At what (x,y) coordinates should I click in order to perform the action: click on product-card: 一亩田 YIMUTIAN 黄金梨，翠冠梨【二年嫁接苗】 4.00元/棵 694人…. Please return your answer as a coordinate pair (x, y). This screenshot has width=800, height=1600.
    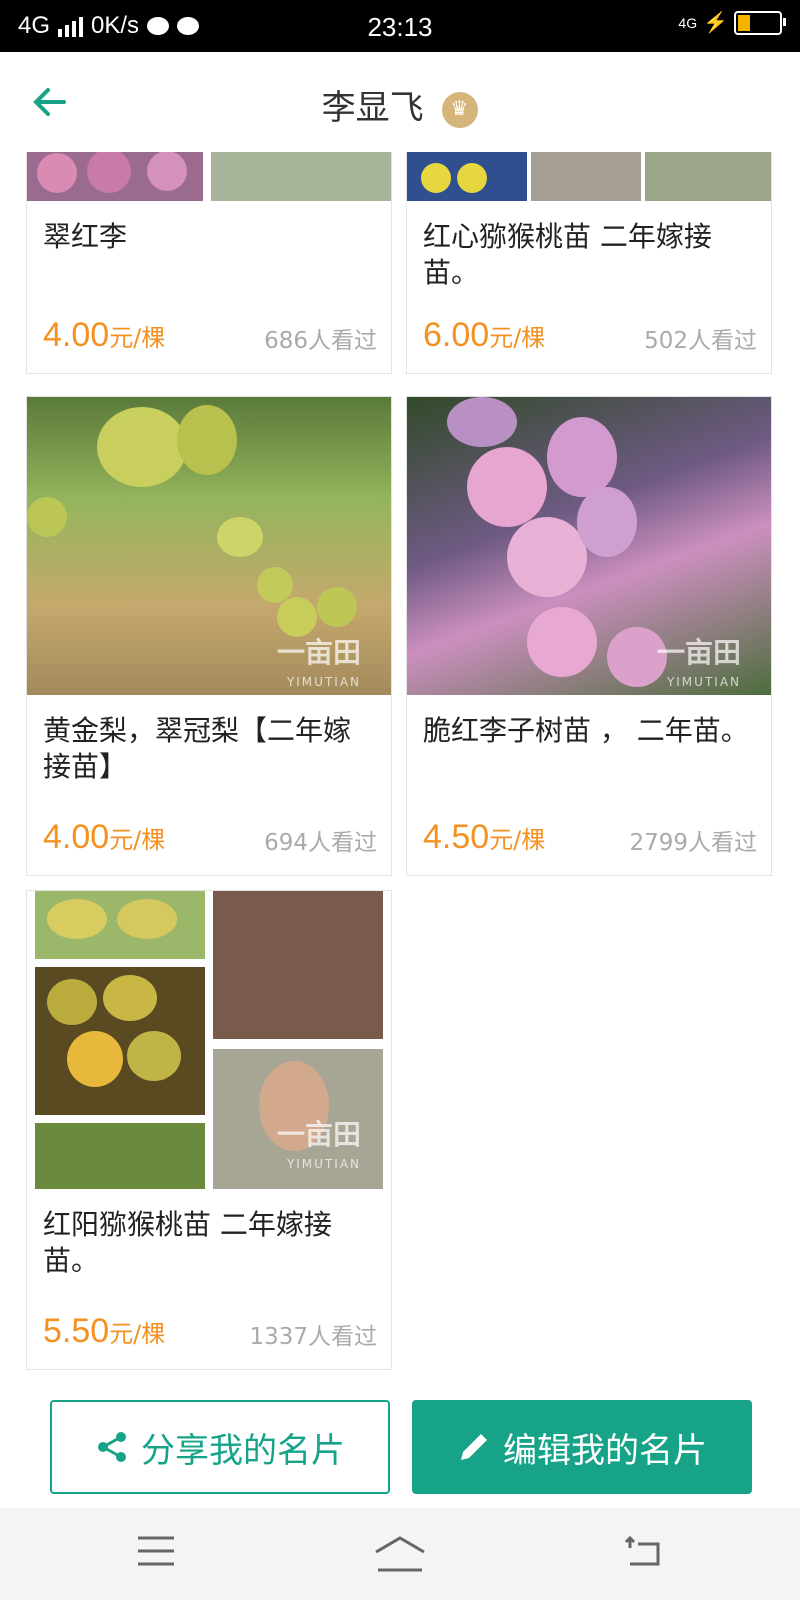
    Looking at the image, I should click on (209, 636).